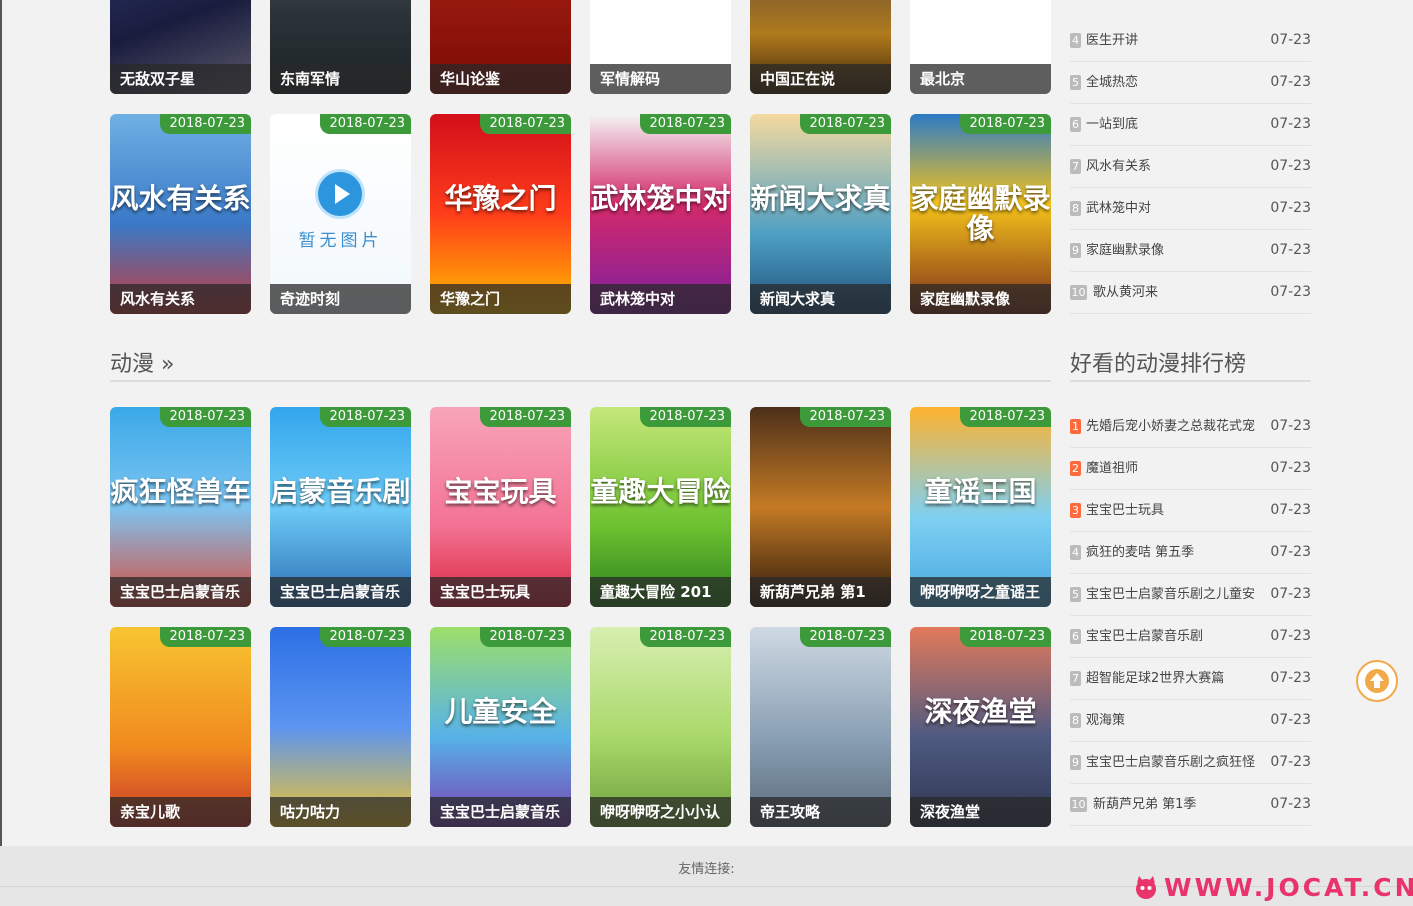 The width and height of the screenshot is (1413, 906). What do you see at coordinates (1075, 762) in the screenshot?
I see `rank-number: 9` at bounding box center [1075, 762].